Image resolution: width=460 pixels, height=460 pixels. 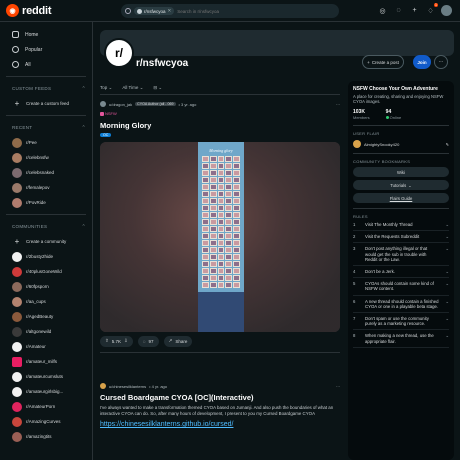 I want to click on advertise-icon: ◎, so click(x=382, y=10).